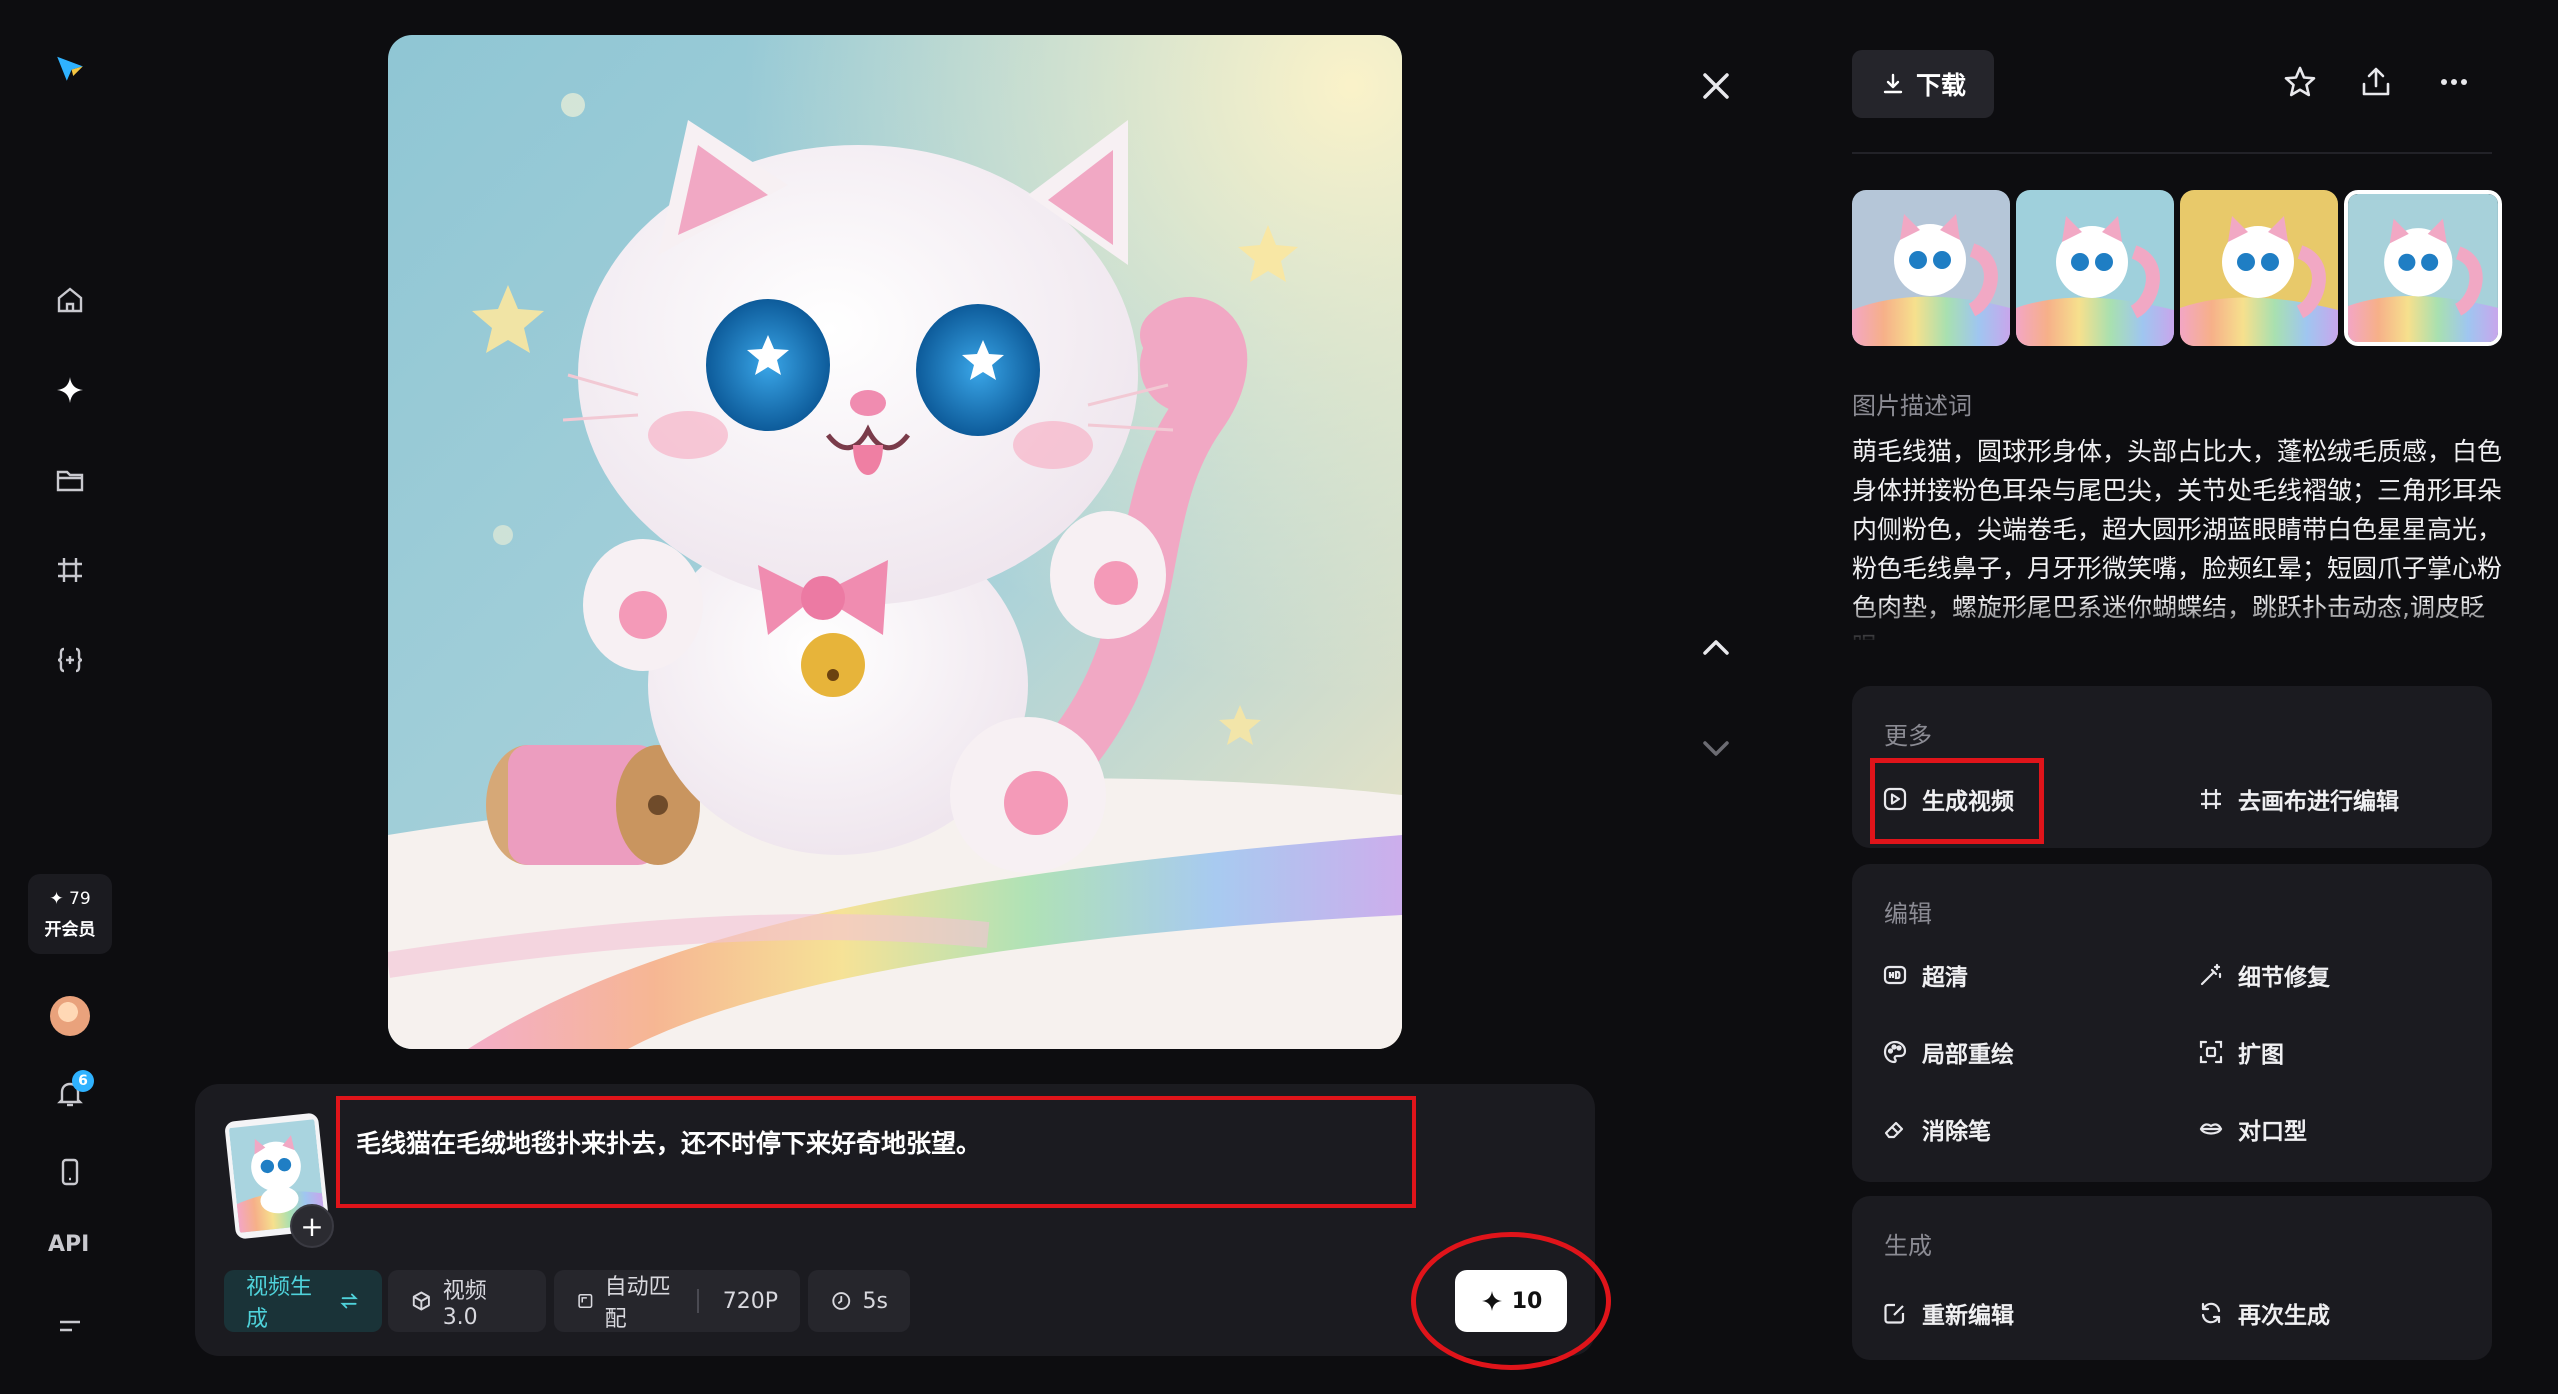 This screenshot has width=2558, height=1394. Describe the element at coordinates (1895, 1052) in the screenshot. I see `palette-icon` at that location.